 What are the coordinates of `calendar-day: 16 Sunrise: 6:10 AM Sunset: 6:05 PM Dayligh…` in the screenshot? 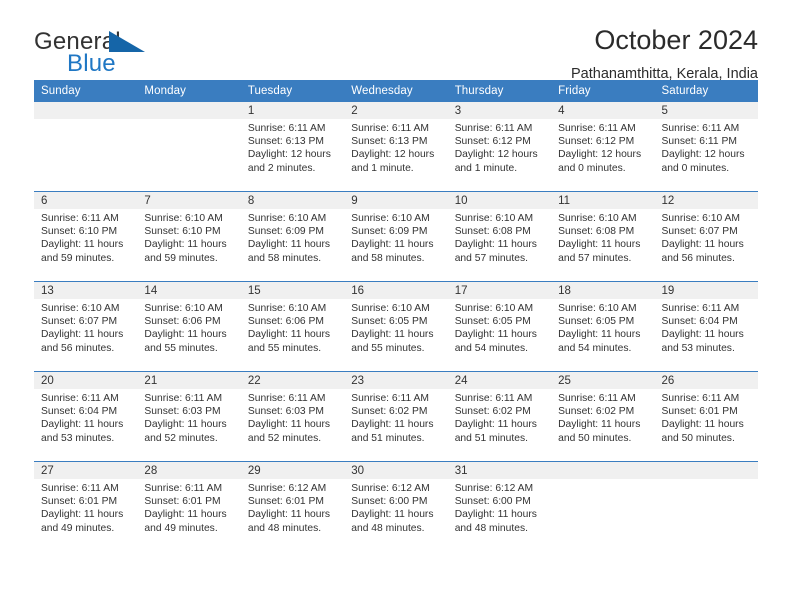 It's located at (396, 326).